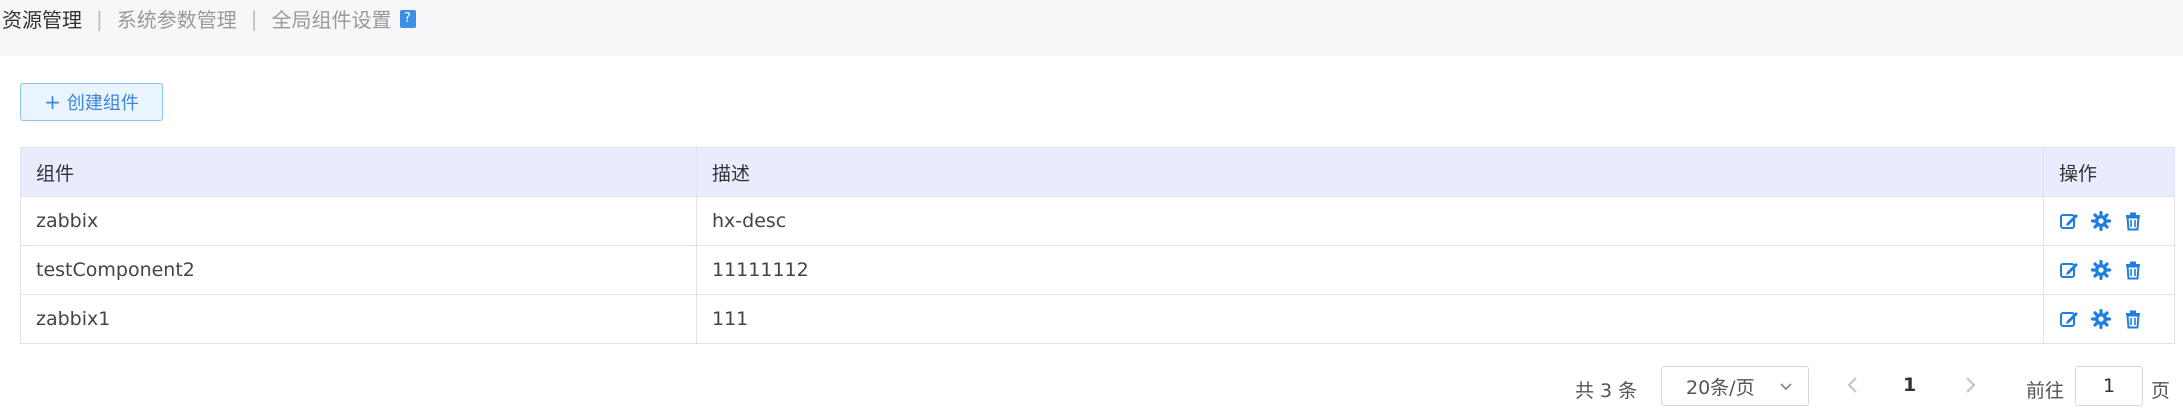 The height and width of the screenshot is (411, 2183). Describe the element at coordinates (332, 18) in the screenshot. I see `tab-global-components: 全局组件设置` at that location.